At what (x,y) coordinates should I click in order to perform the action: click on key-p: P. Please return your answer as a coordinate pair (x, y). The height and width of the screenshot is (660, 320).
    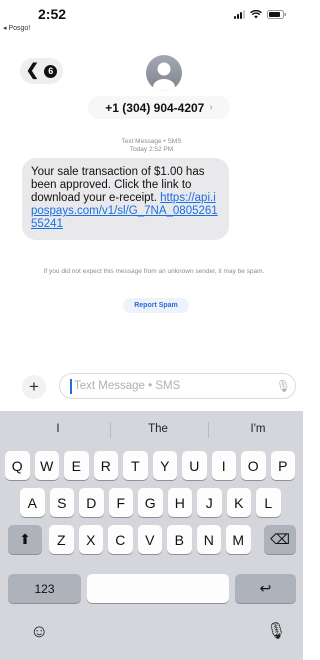
    Looking at the image, I should click on (282, 465).